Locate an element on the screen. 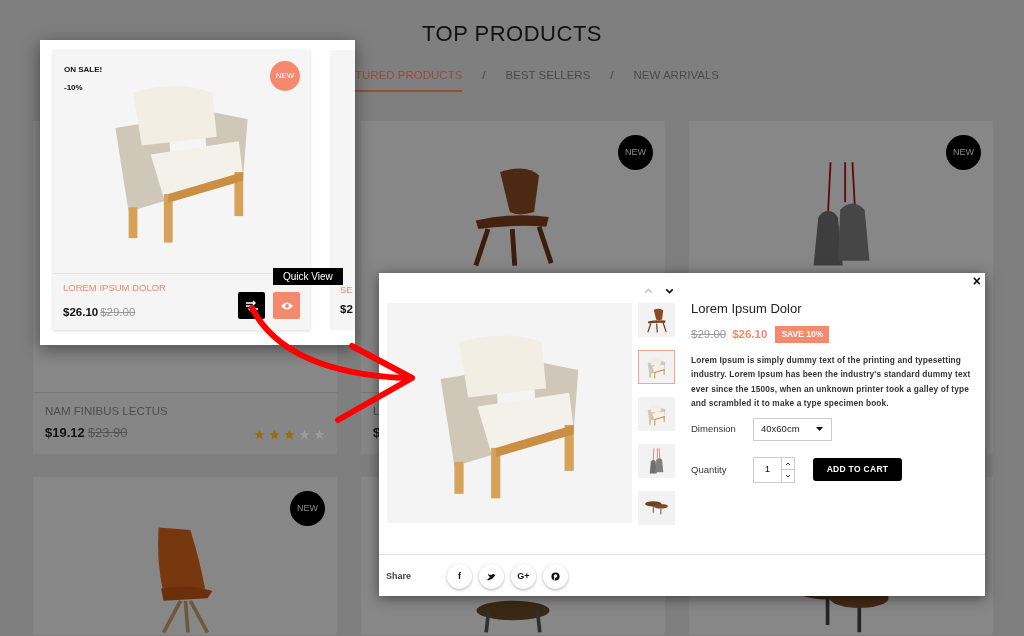 The image size is (1024, 636). sale-label: ON SALE! is located at coordinates (83, 70).